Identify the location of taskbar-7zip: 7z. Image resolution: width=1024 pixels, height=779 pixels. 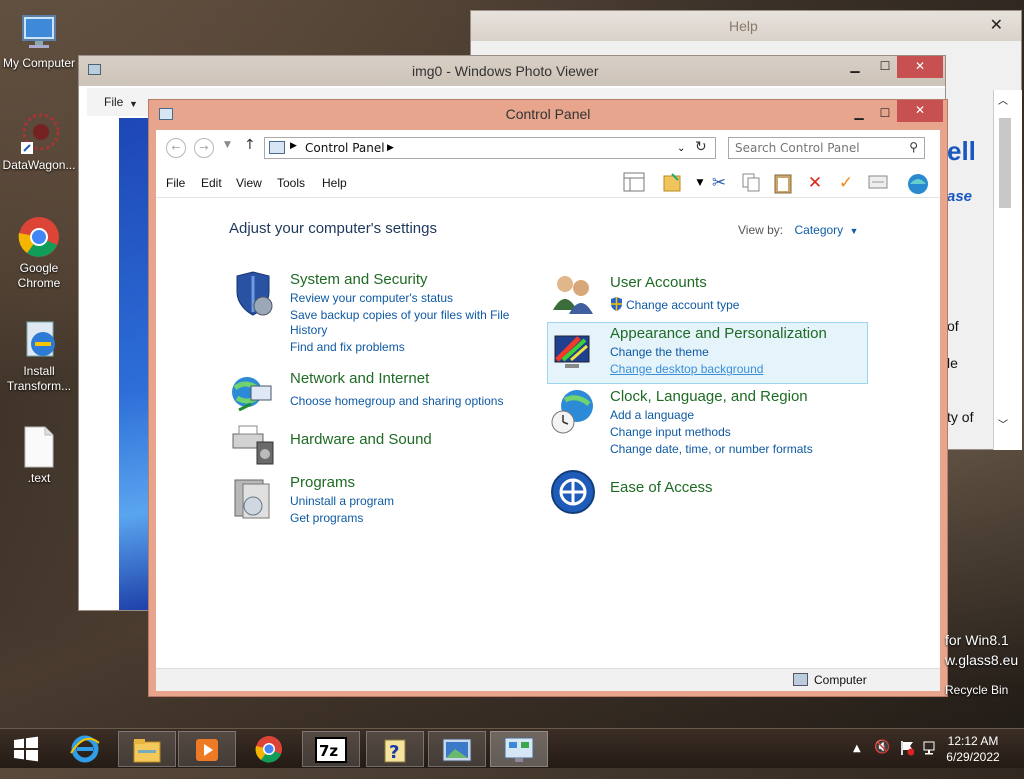
(331, 749).